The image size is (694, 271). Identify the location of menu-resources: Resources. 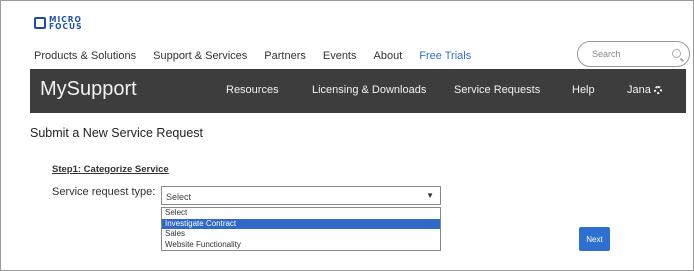
(252, 90).